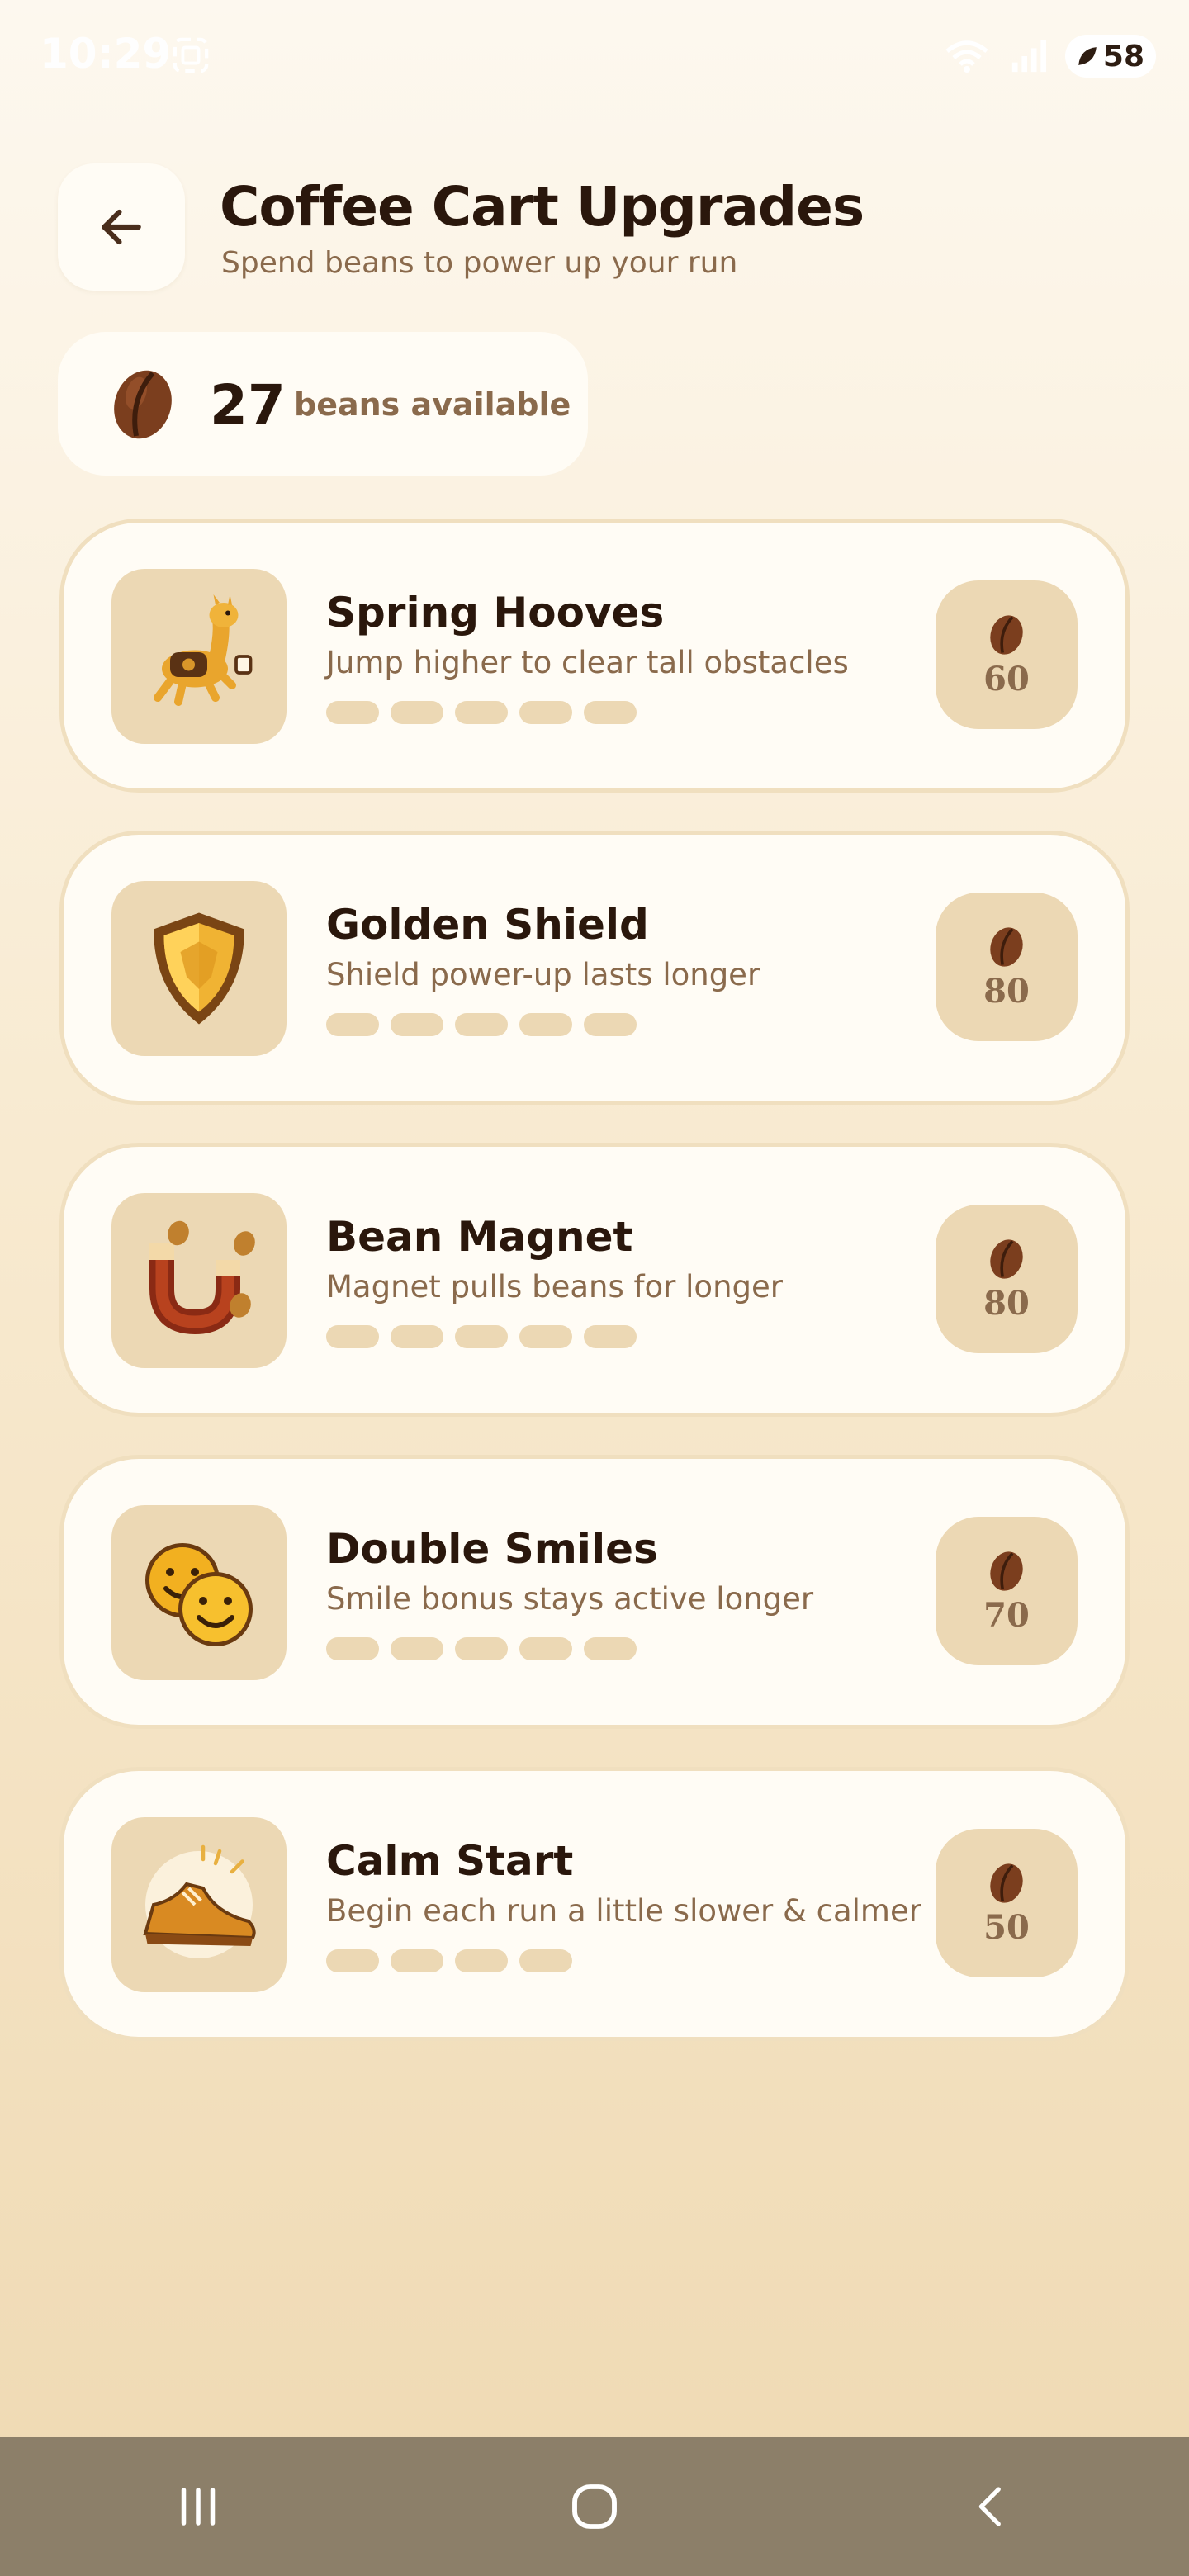 The height and width of the screenshot is (2576, 1189). Describe the element at coordinates (248, 405) in the screenshot. I see `bean-count: 27` at that location.